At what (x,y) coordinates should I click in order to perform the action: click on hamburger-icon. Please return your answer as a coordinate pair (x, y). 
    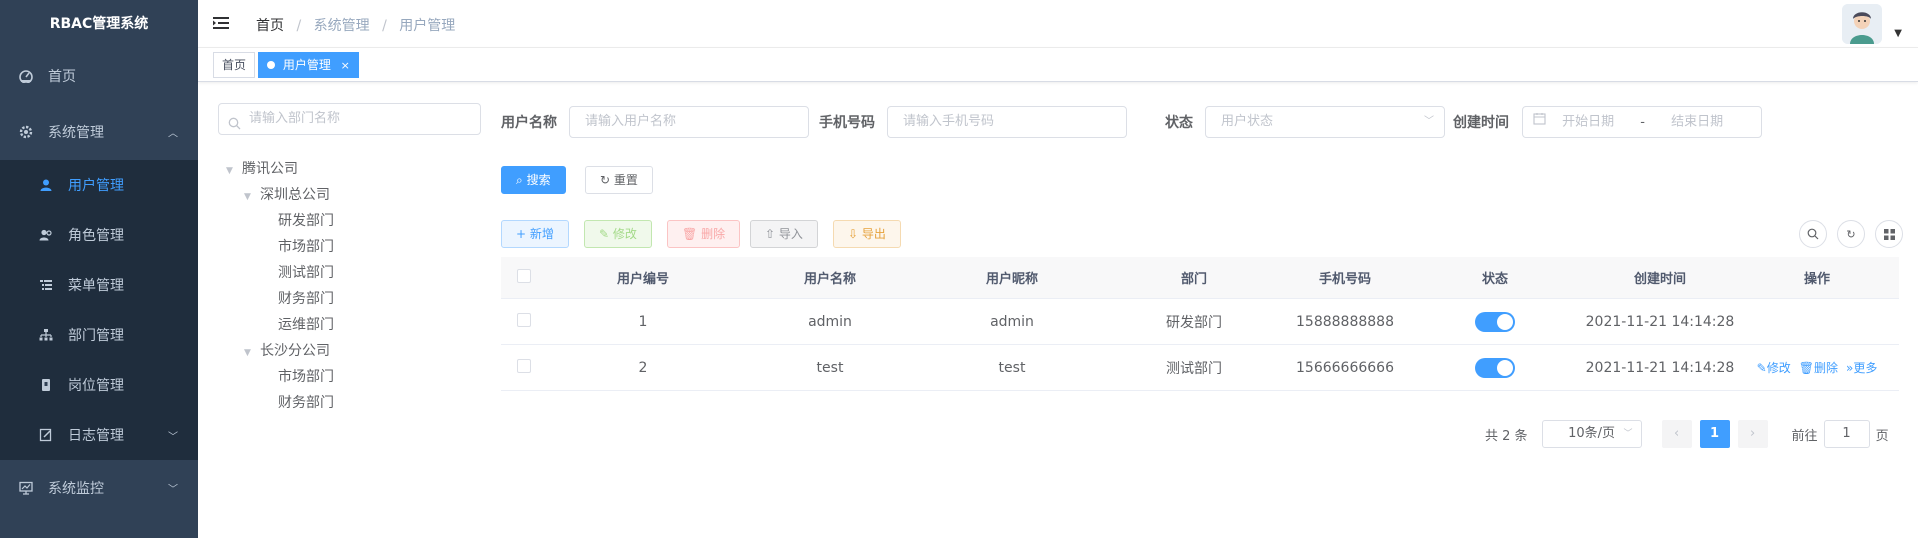
    Looking at the image, I should click on (221, 23).